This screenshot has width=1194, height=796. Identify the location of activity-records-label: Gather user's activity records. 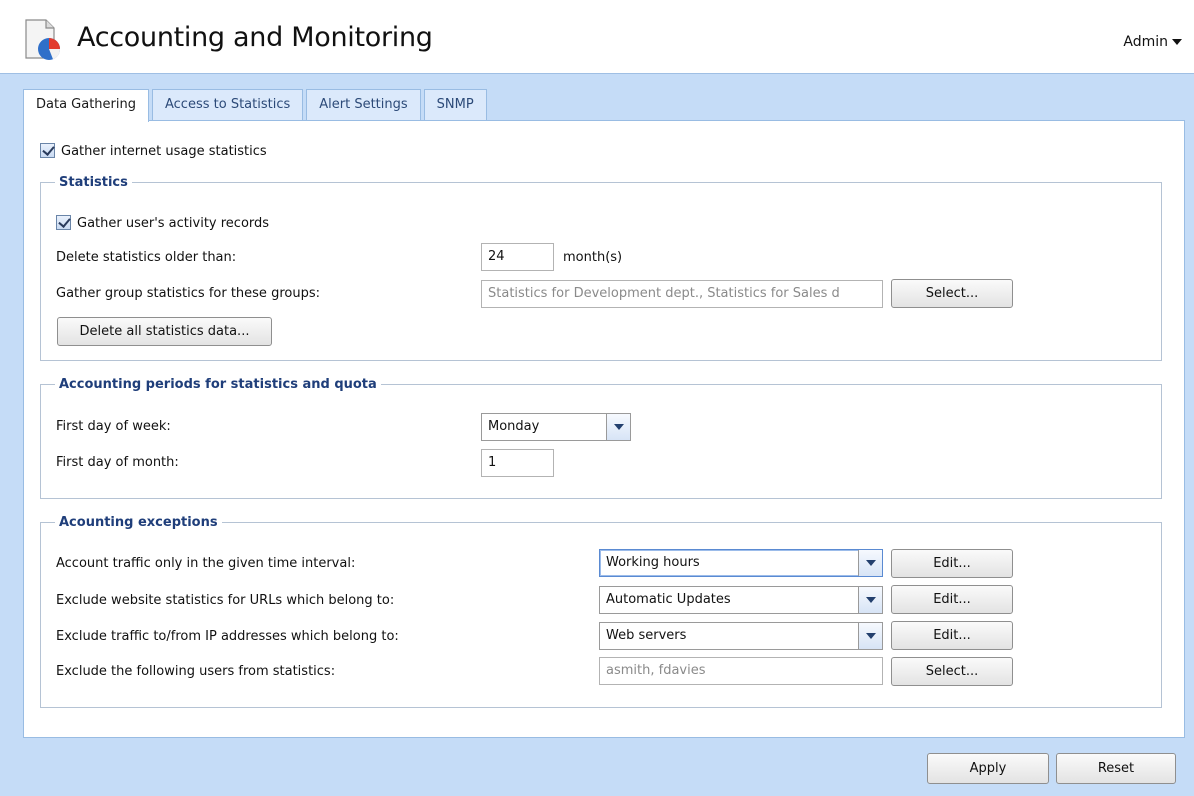
(173, 223).